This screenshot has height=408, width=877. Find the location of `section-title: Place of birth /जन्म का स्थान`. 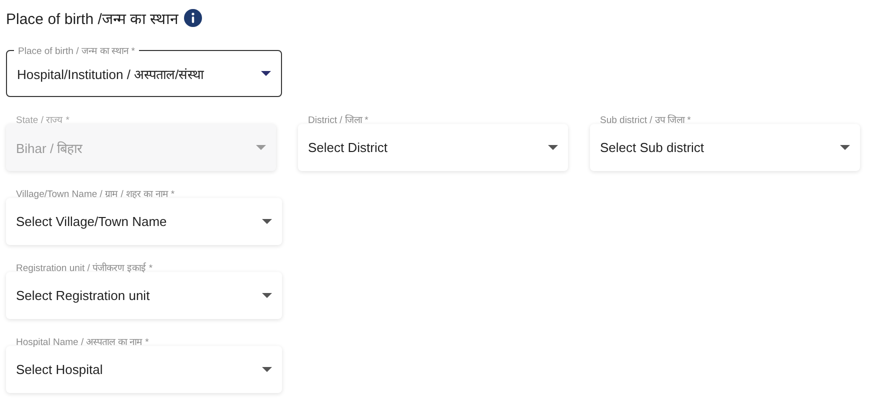

section-title: Place of birth /जन्म का स्थान is located at coordinates (92, 19).